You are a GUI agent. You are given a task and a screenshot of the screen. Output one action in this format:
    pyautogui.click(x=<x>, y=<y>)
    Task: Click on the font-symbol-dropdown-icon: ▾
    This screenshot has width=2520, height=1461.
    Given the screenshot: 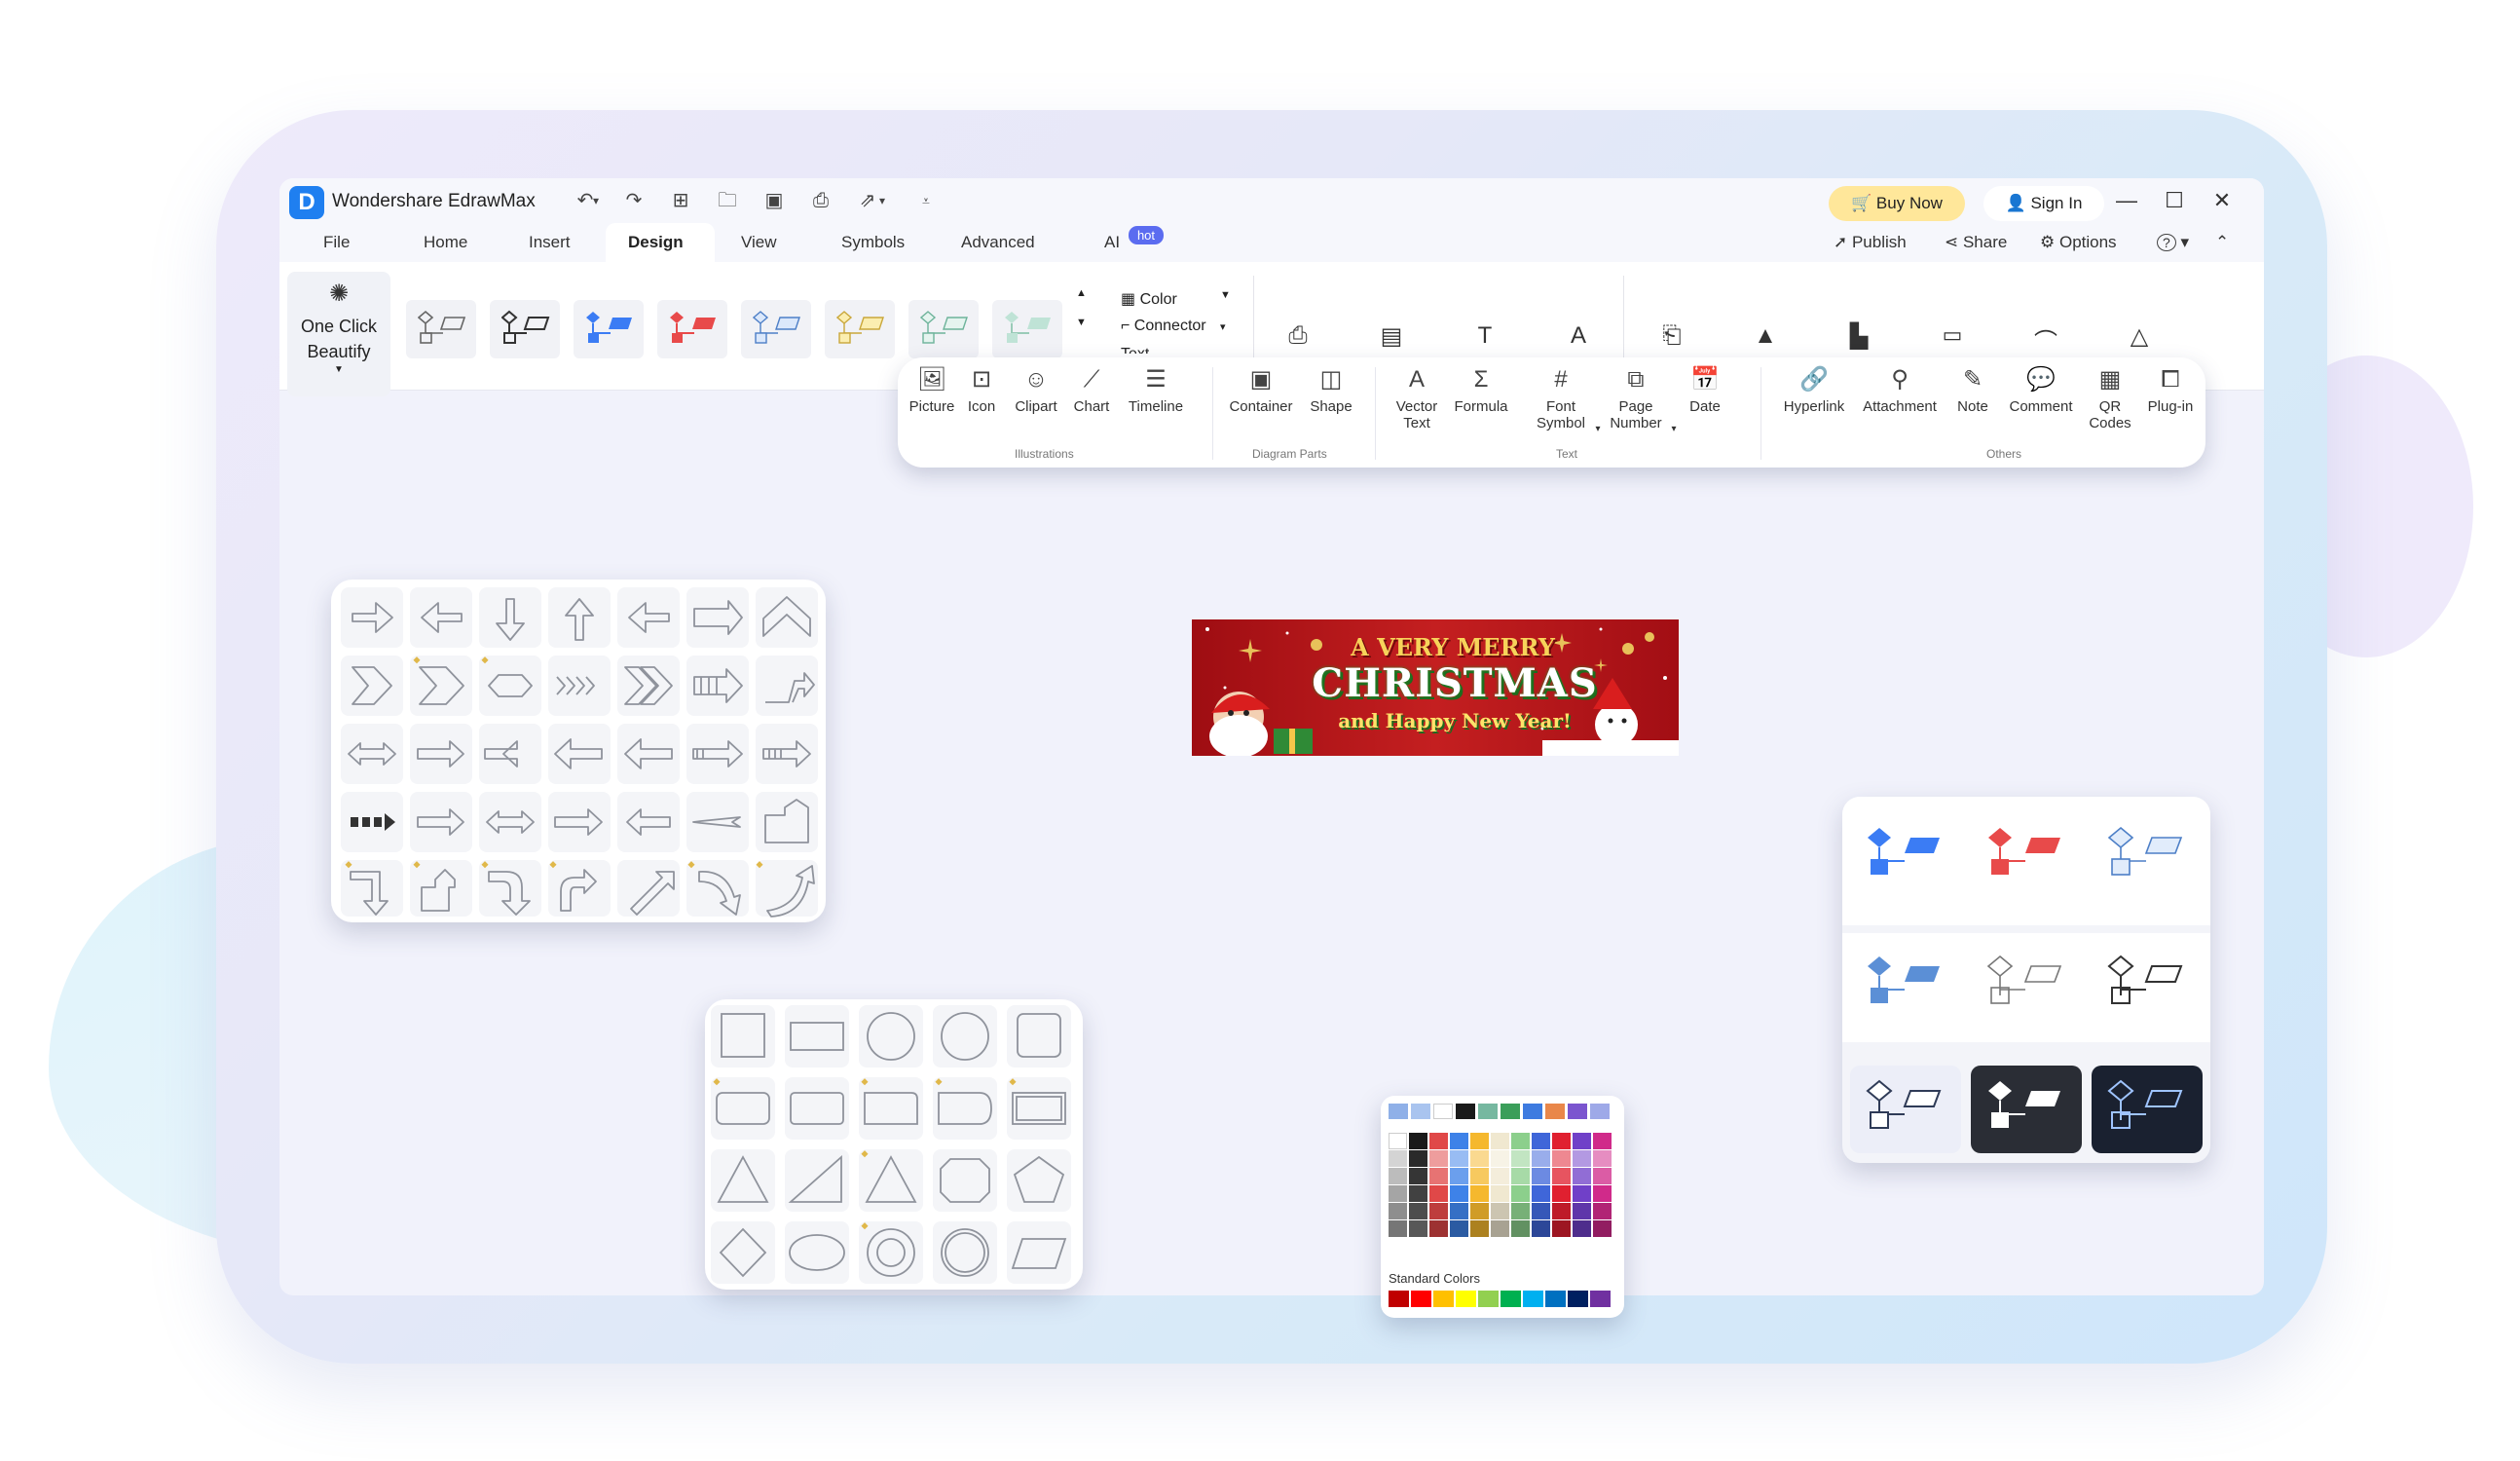 What is the action you would take?
    pyautogui.click(x=1598, y=429)
    